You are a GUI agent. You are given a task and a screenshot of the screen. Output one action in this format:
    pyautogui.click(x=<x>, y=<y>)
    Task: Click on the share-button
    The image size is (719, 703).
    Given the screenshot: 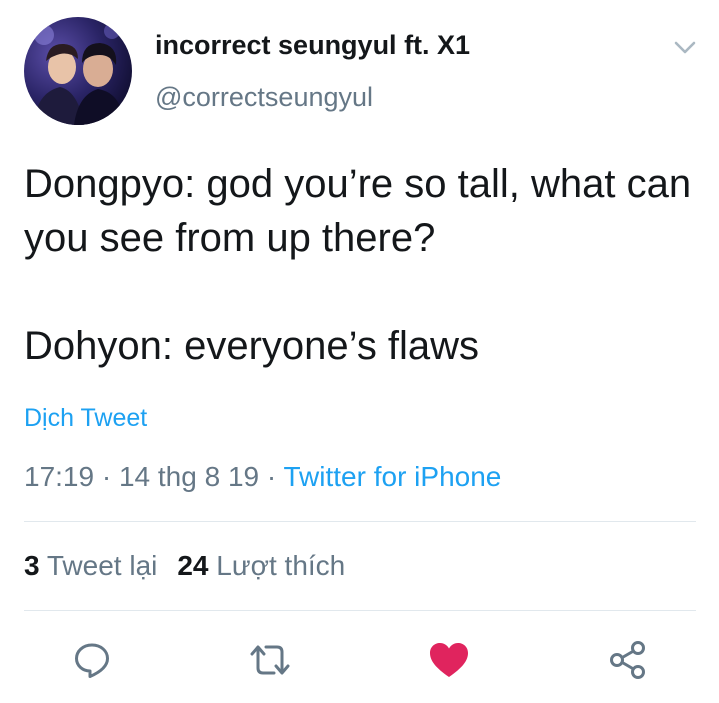 What is the action you would take?
    pyautogui.click(x=628, y=660)
    